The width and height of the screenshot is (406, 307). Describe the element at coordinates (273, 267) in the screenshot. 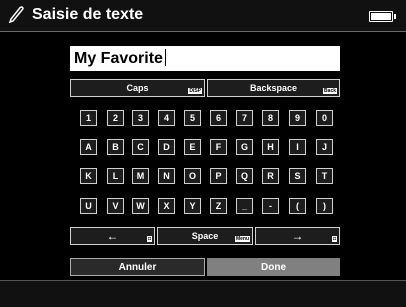

I see `done-button: Done` at that location.